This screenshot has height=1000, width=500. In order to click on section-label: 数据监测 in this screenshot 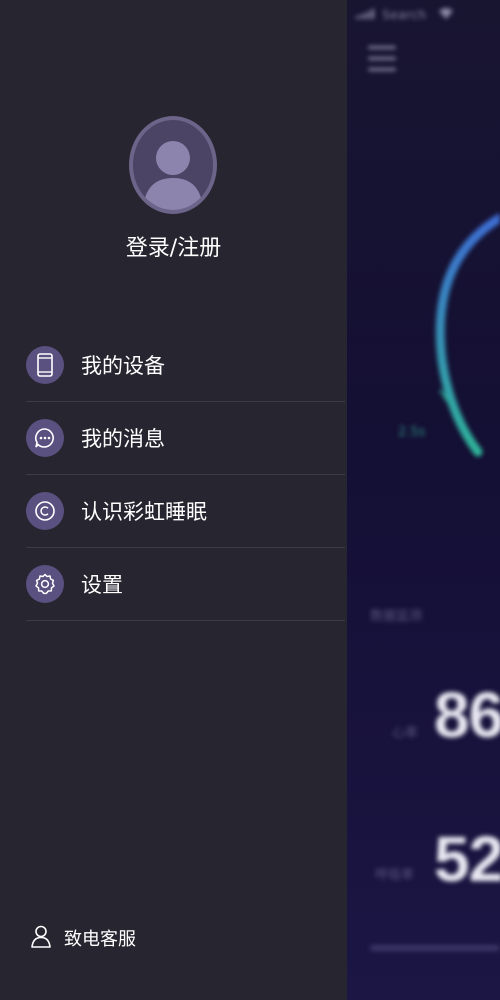, I will do `click(396, 616)`.